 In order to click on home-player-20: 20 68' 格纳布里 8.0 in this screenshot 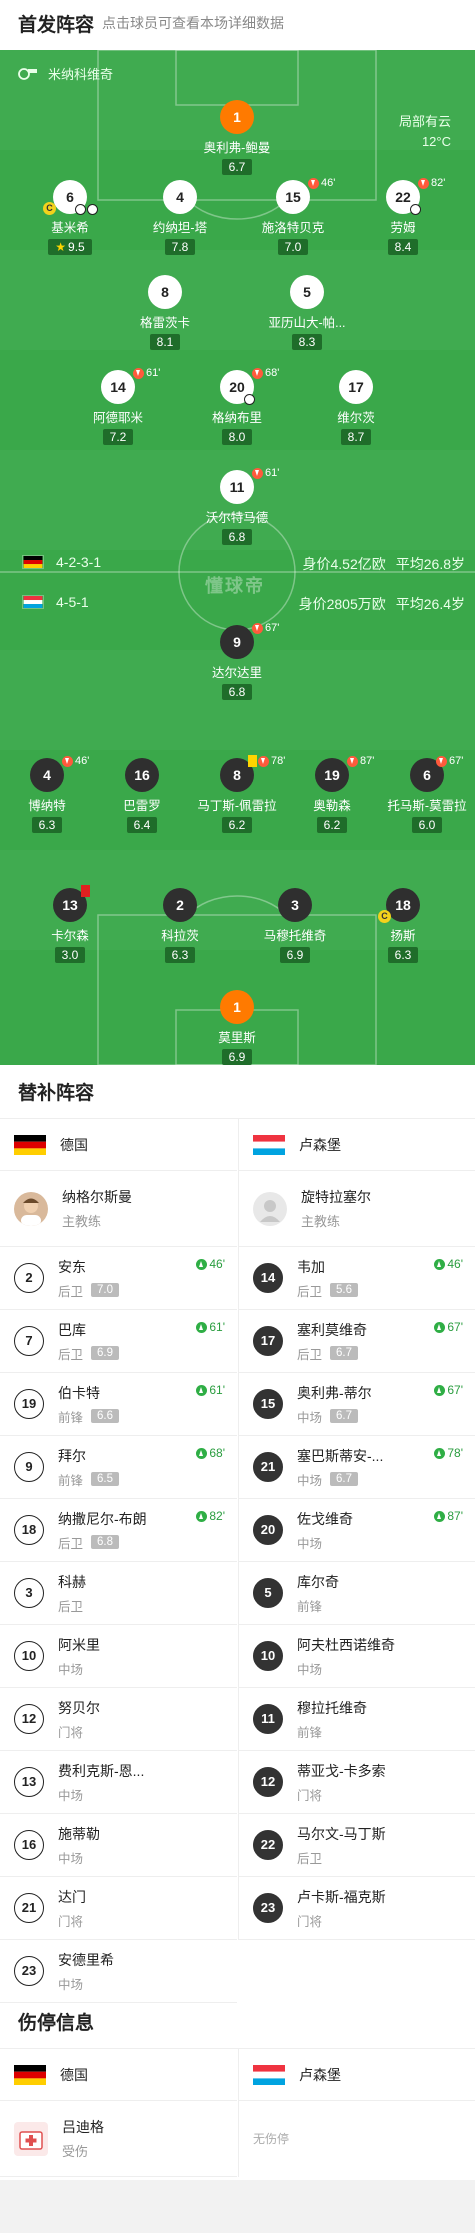, I will do `click(237, 406)`.